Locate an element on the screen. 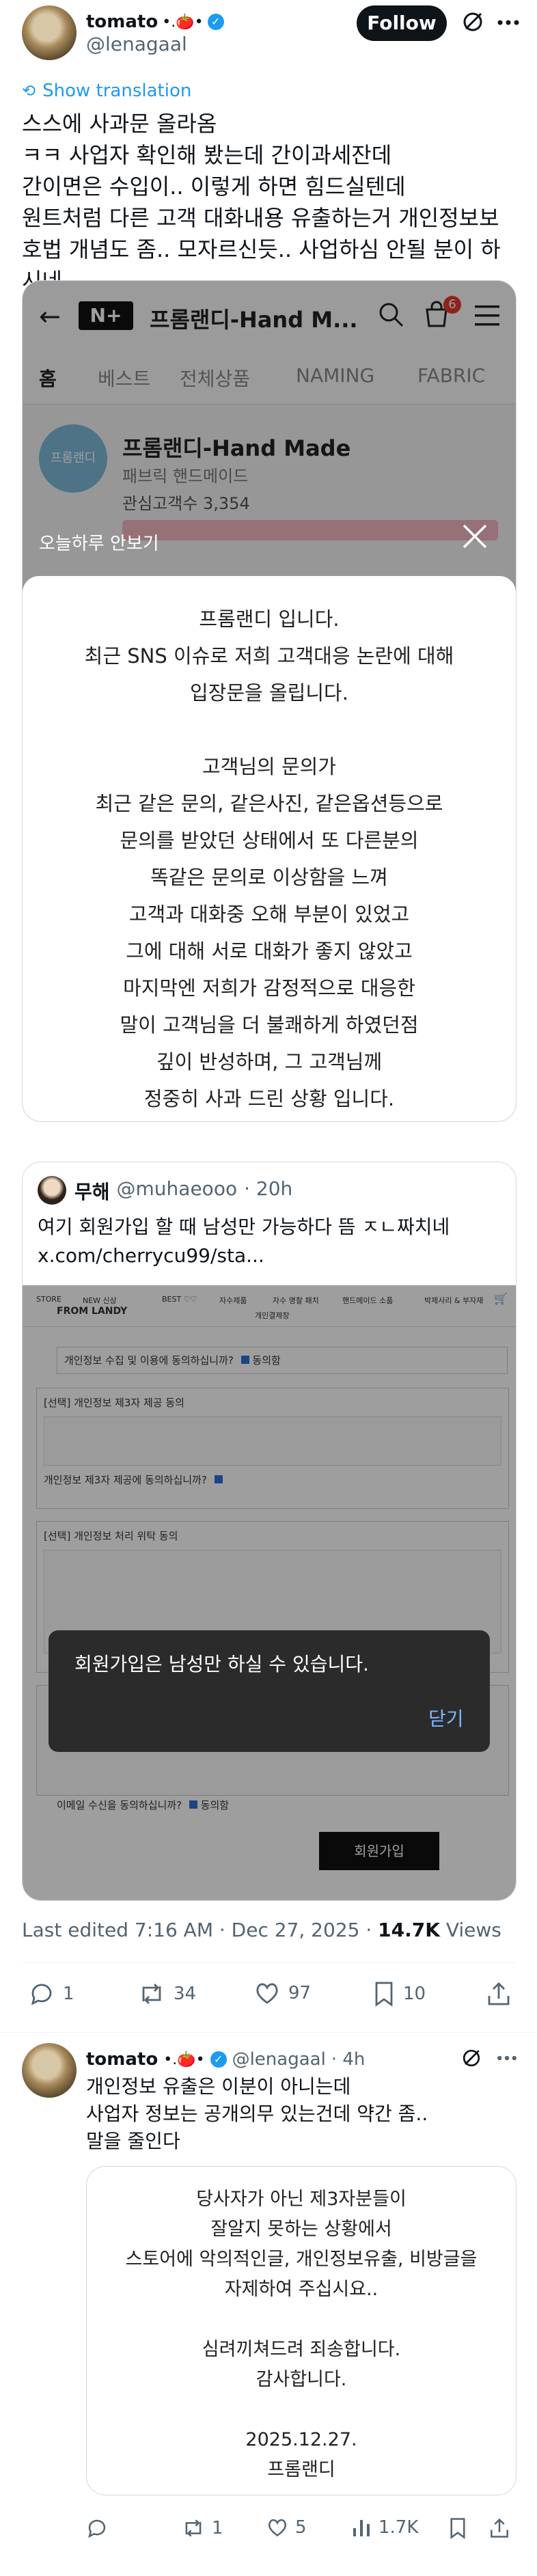 The height and width of the screenshot is (2576, 537). reply-avatar is located at coordinates (49, 2070).